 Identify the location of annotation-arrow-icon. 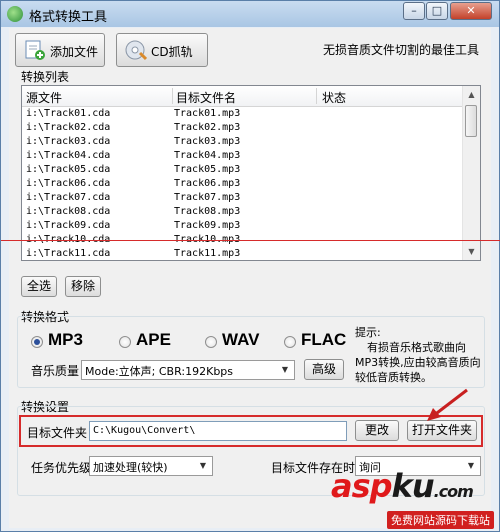
(447, 404).